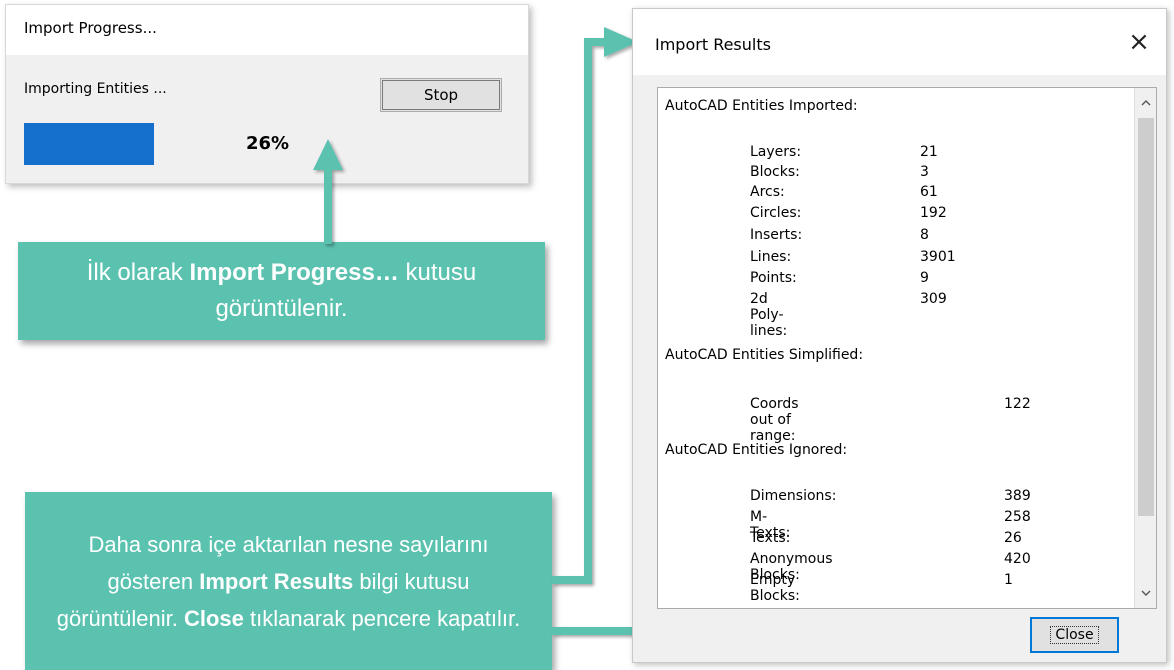  Describe the element at coordinates (1017, 517) in the screenshot. I see `entry-value: 258` at that location.